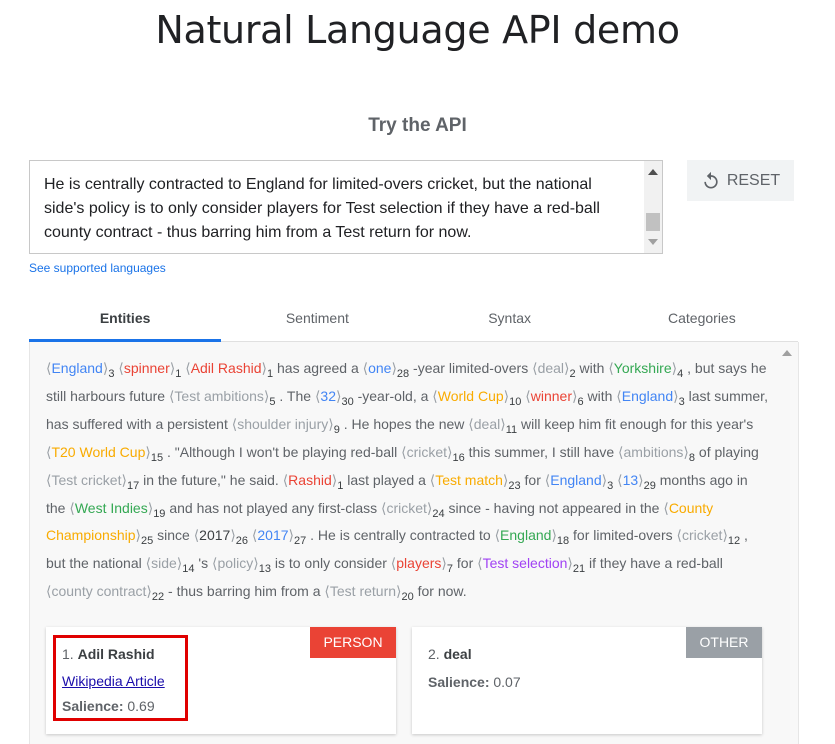  I want to click on entity-salience: Salience: 0.07, so click(474, 682).